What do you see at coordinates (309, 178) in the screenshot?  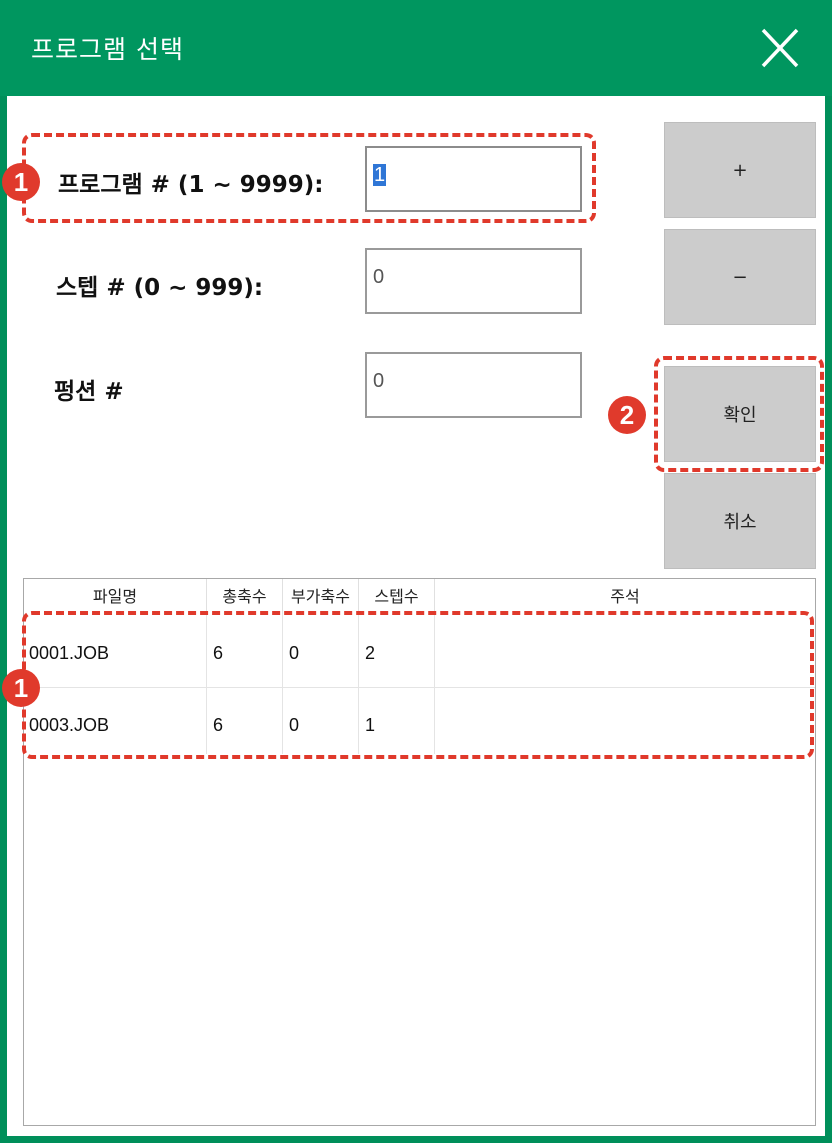 I see `annotation-highlight-program-field` at bounding box center [309, 178].